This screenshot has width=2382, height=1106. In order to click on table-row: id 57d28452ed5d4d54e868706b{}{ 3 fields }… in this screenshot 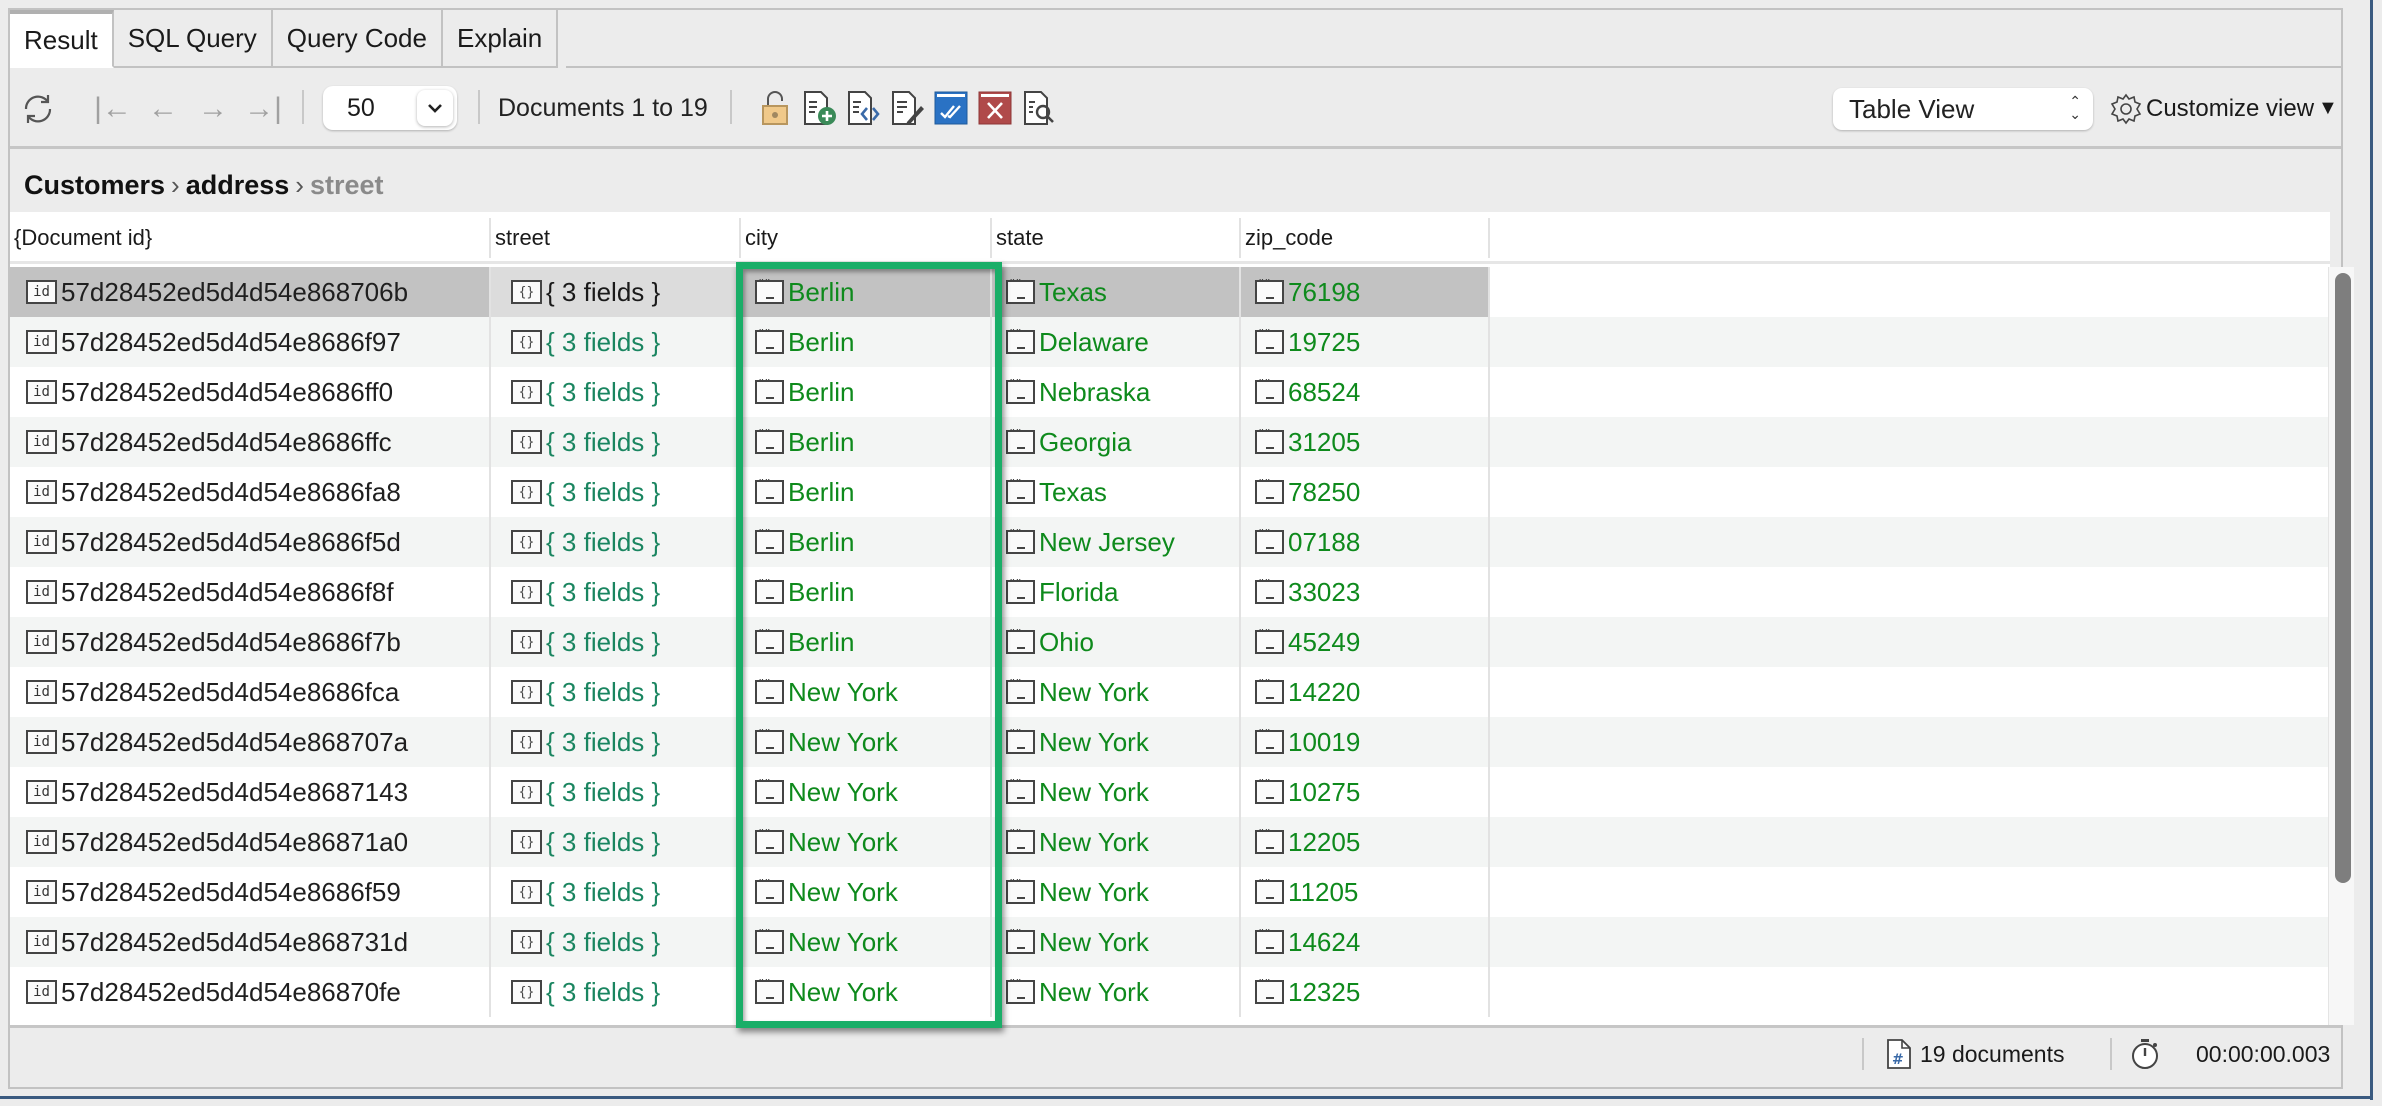, I will do `click(1169, 292)`.